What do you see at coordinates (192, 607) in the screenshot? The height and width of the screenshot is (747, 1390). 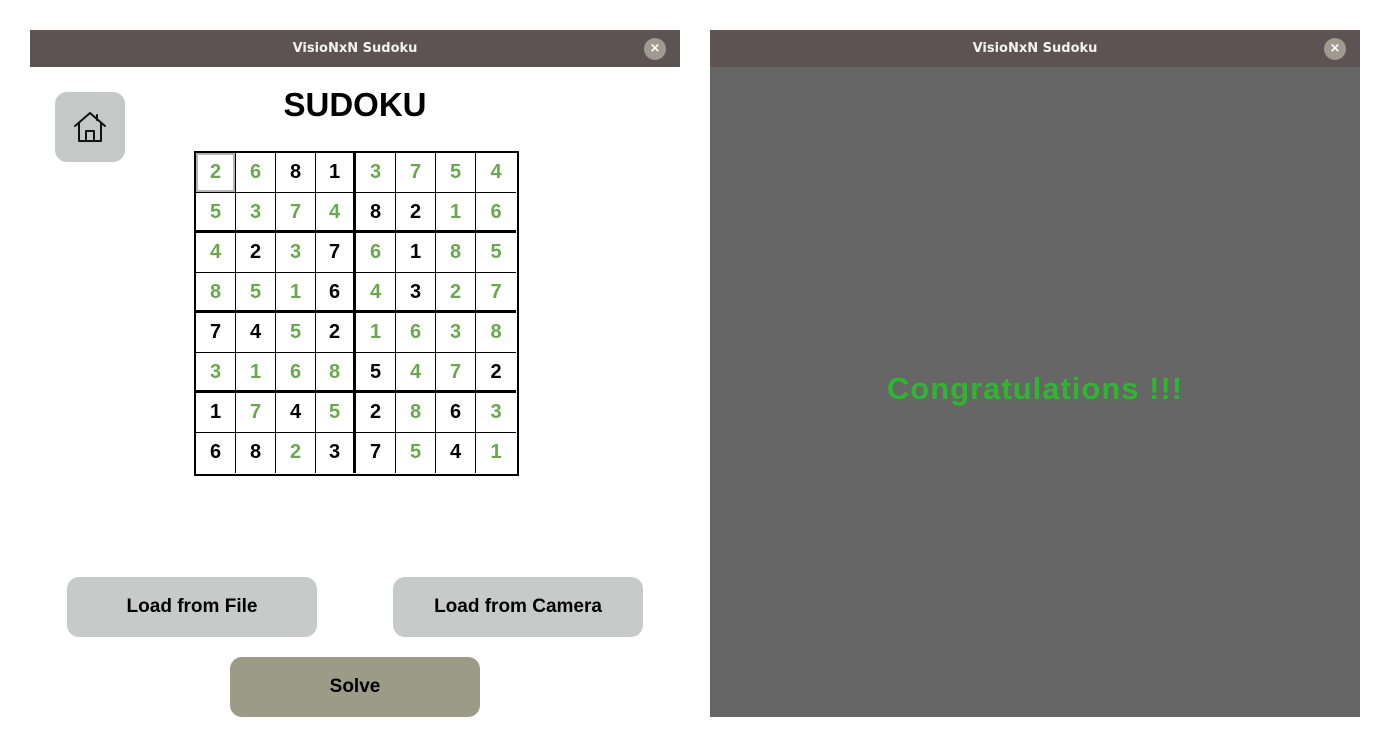 I see `load-from-file-button: Load from File` at bounding box center [192, 607].